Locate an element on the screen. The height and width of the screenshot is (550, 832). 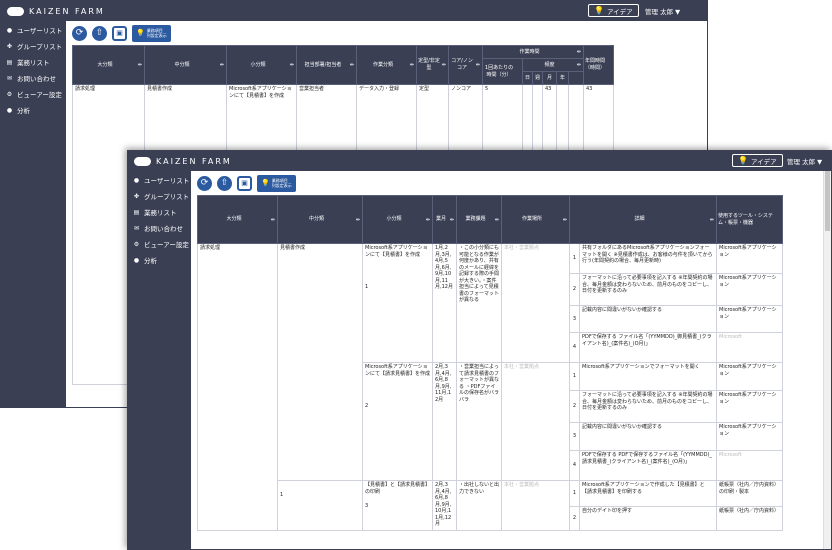
user-icon: ● is located at coordinates (136, 180).